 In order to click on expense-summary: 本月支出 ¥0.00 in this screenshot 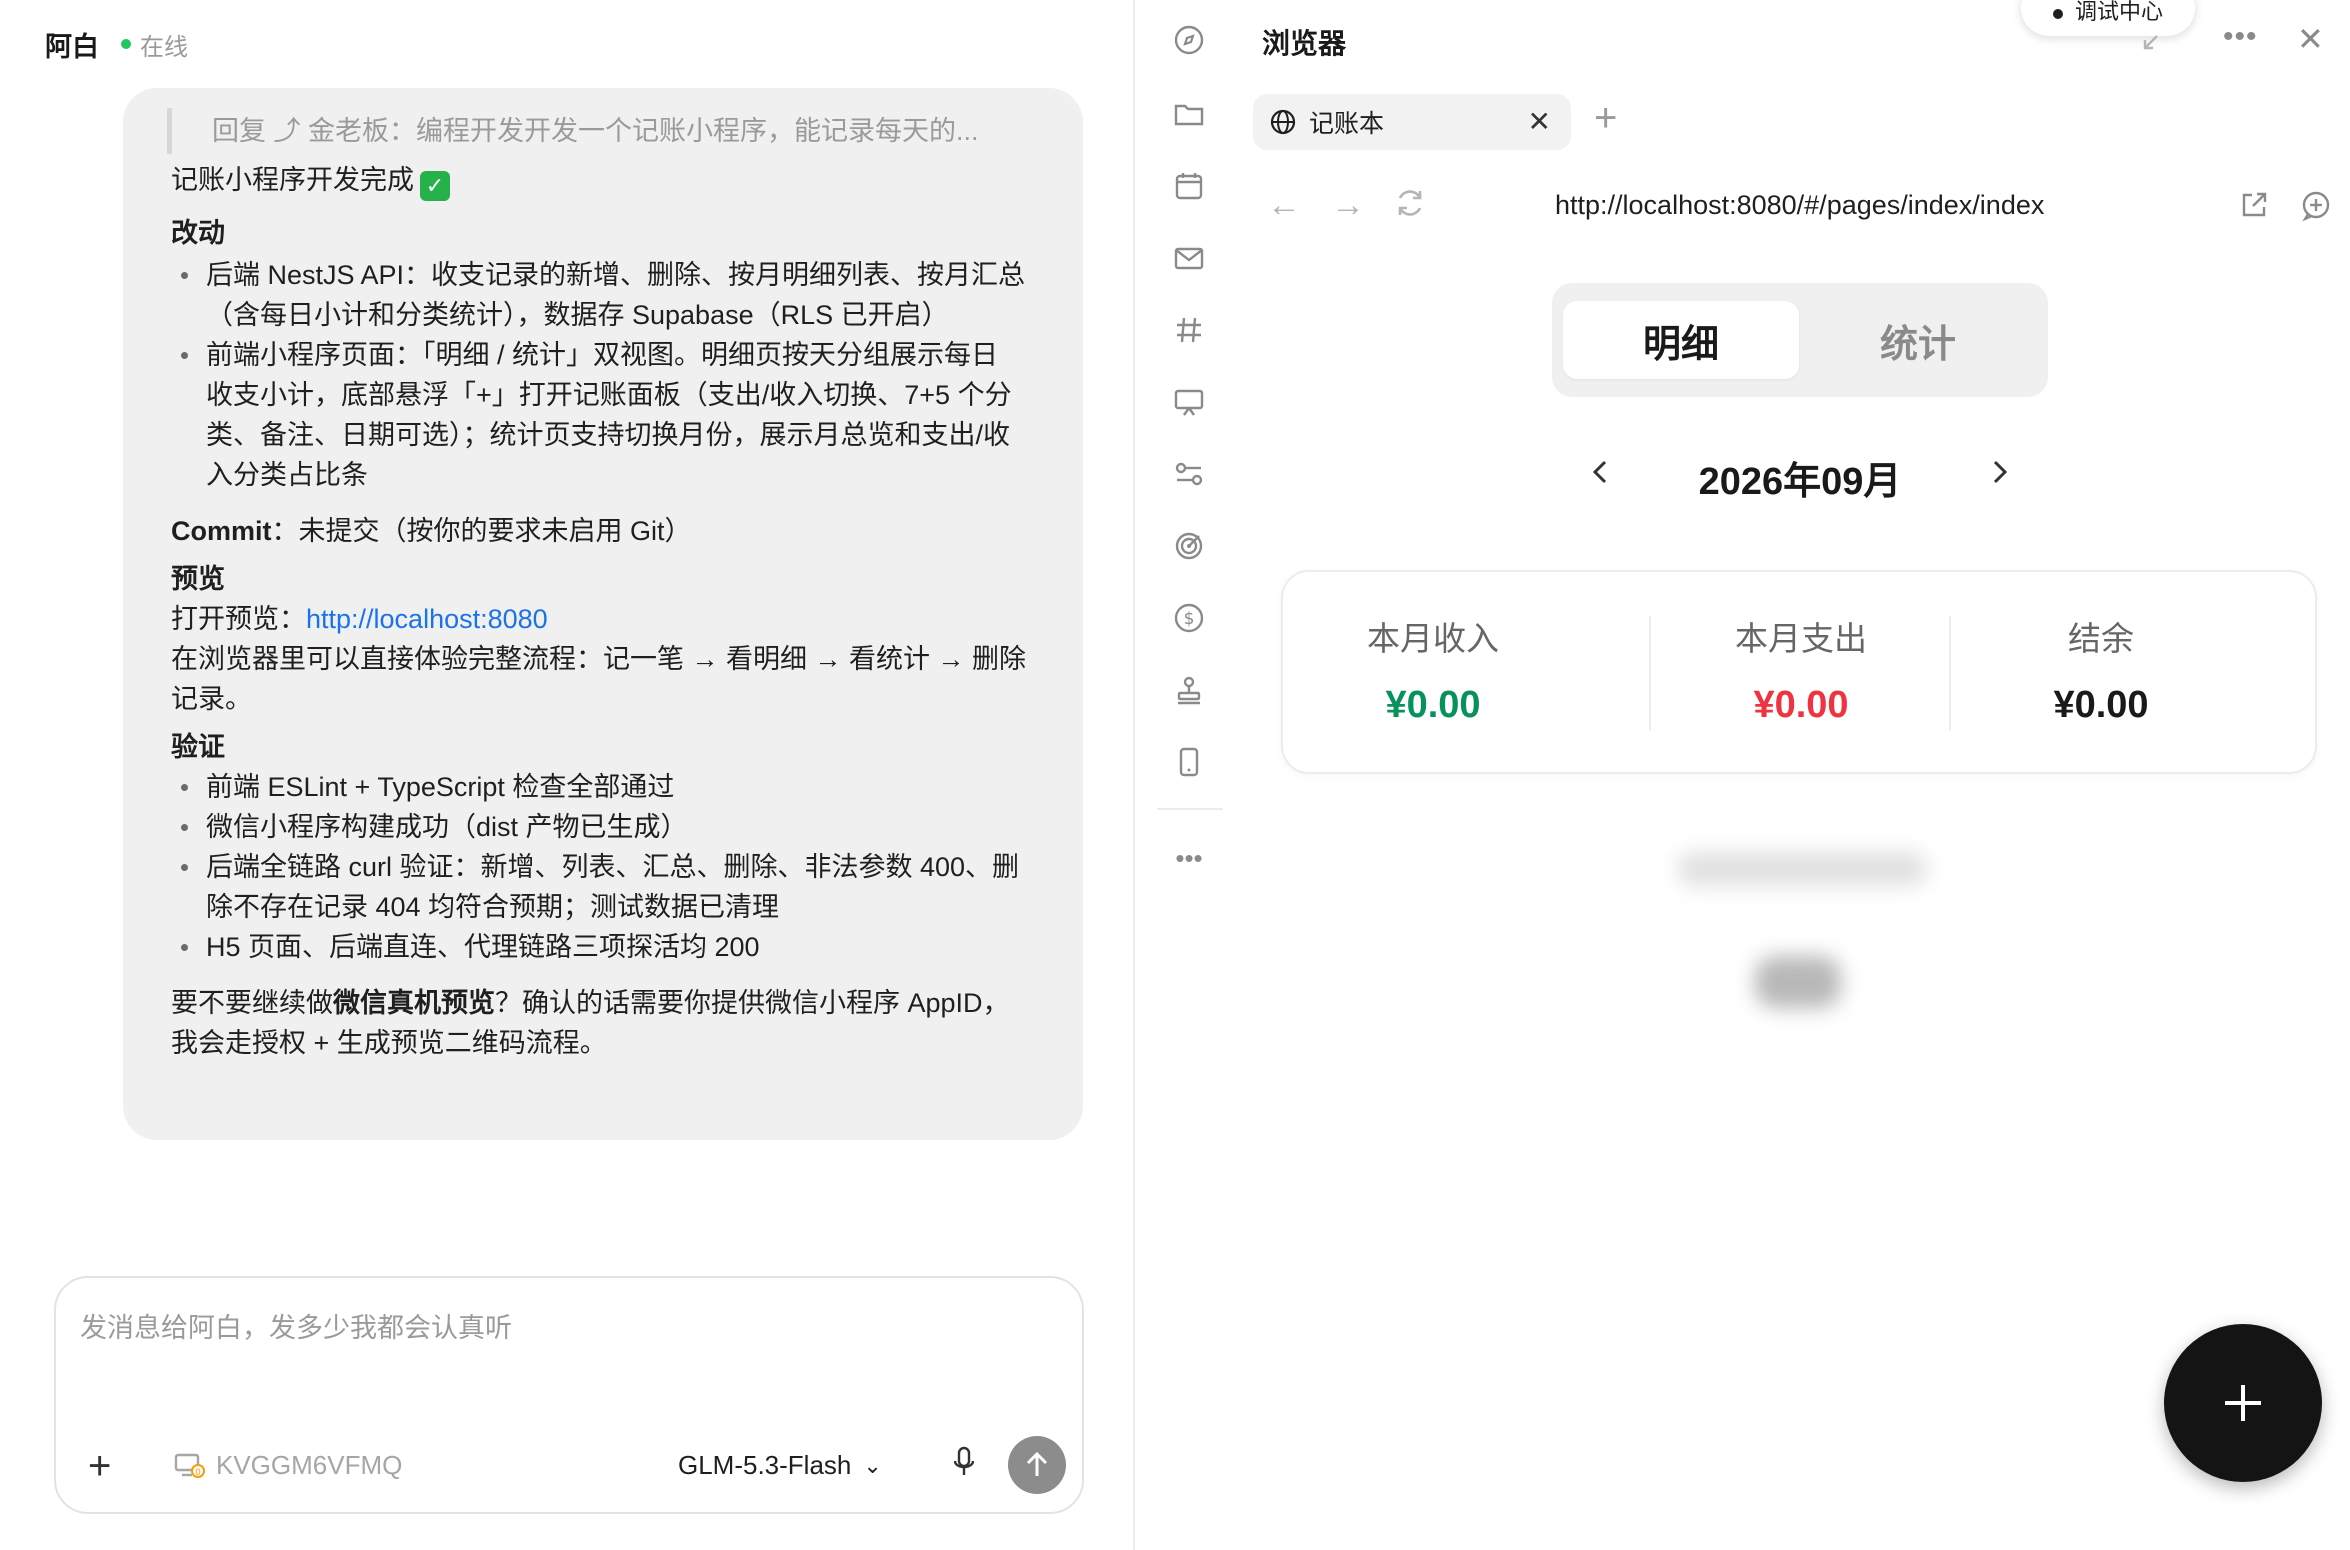, I will do `click(1801, 669)`.